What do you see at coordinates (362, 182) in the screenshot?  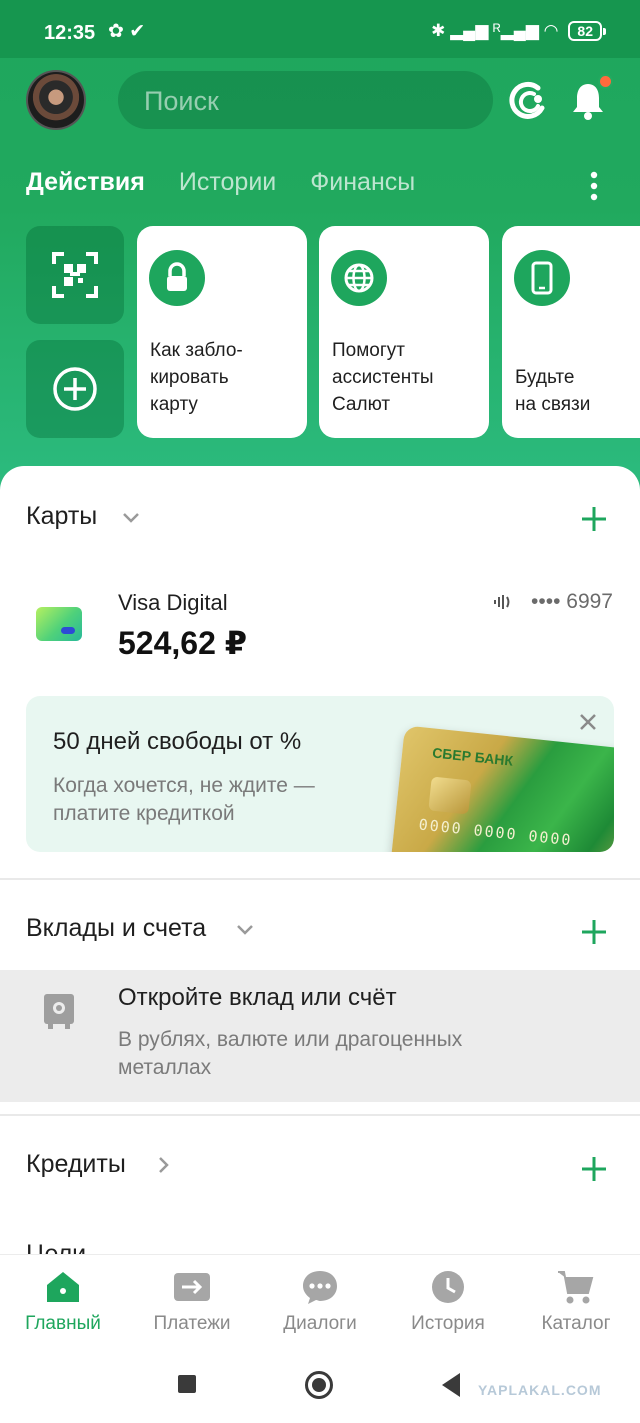 I see `tab-finances: Финансы` at bounding box center [362, 182].